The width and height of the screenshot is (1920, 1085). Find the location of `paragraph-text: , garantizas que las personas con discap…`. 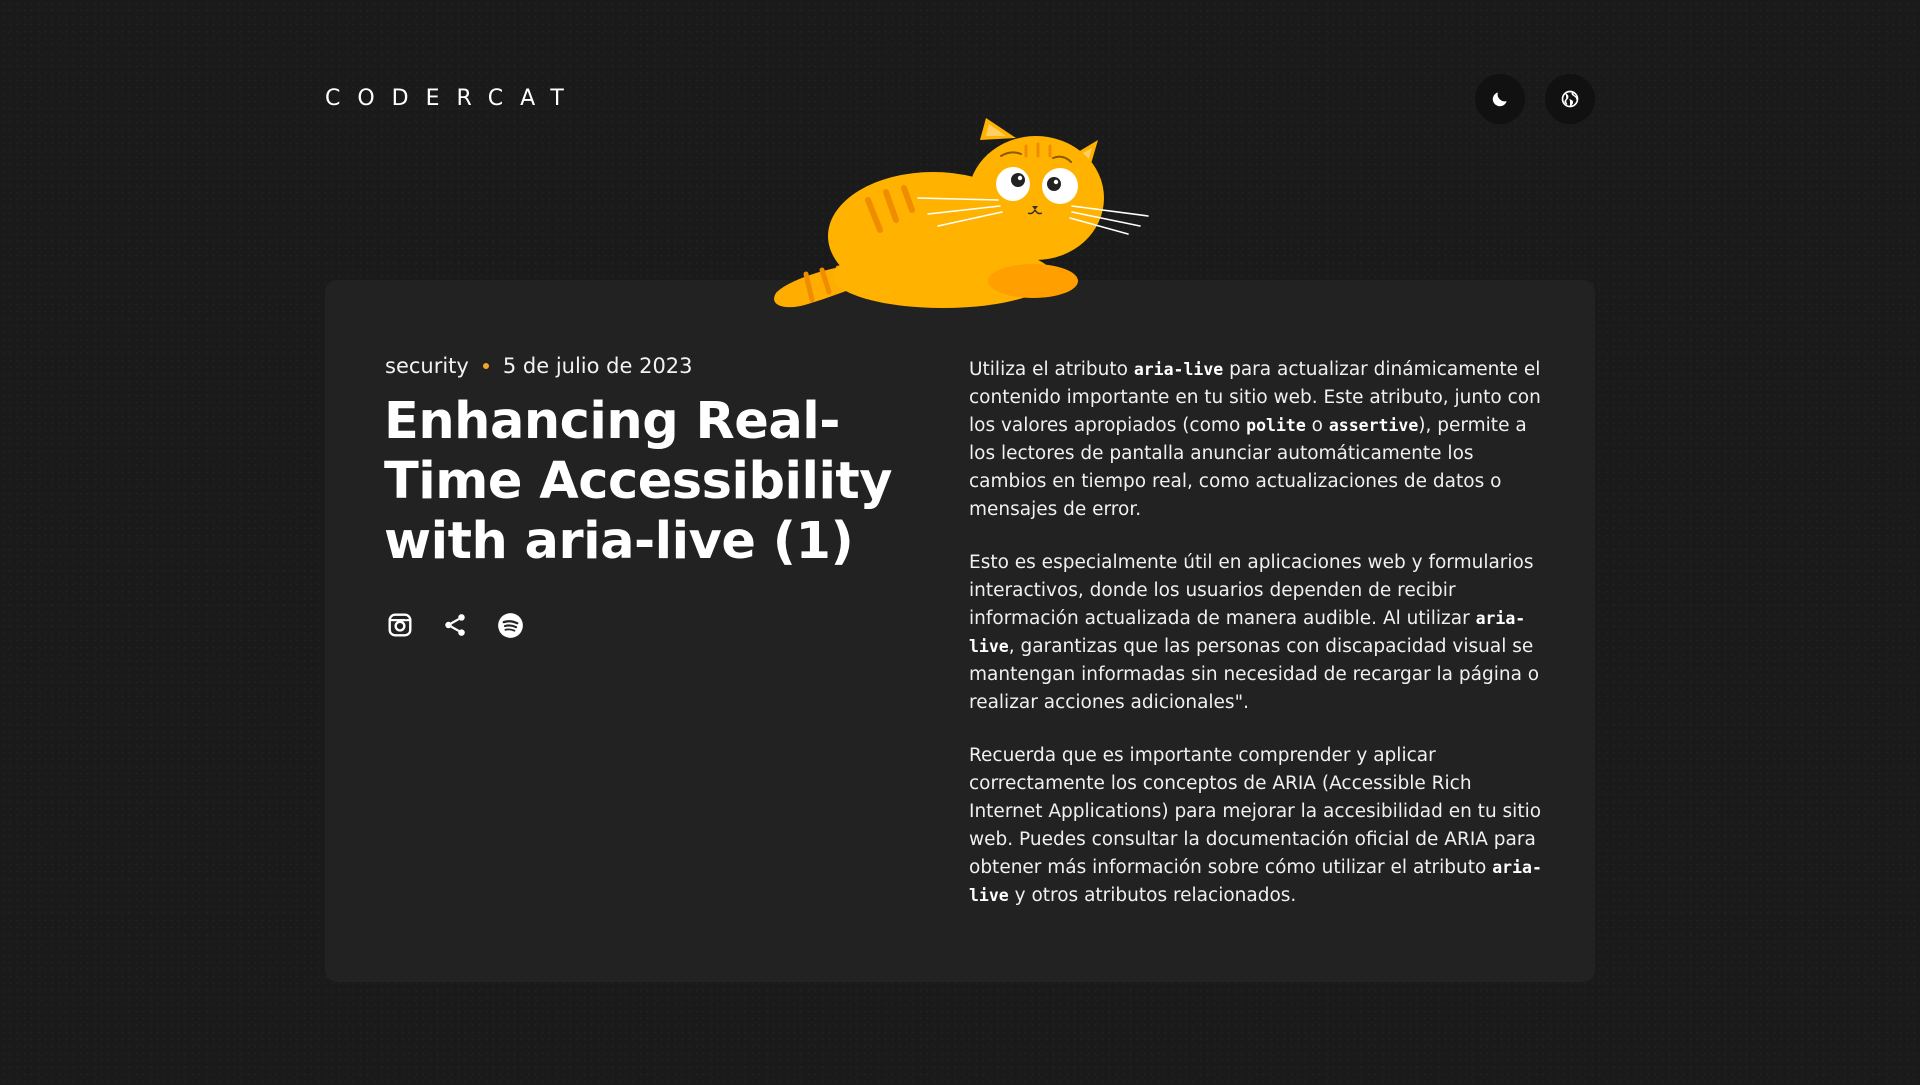

paragraph-text: , garantizas que las personas con discap… is located at coordinates (1254, 674).